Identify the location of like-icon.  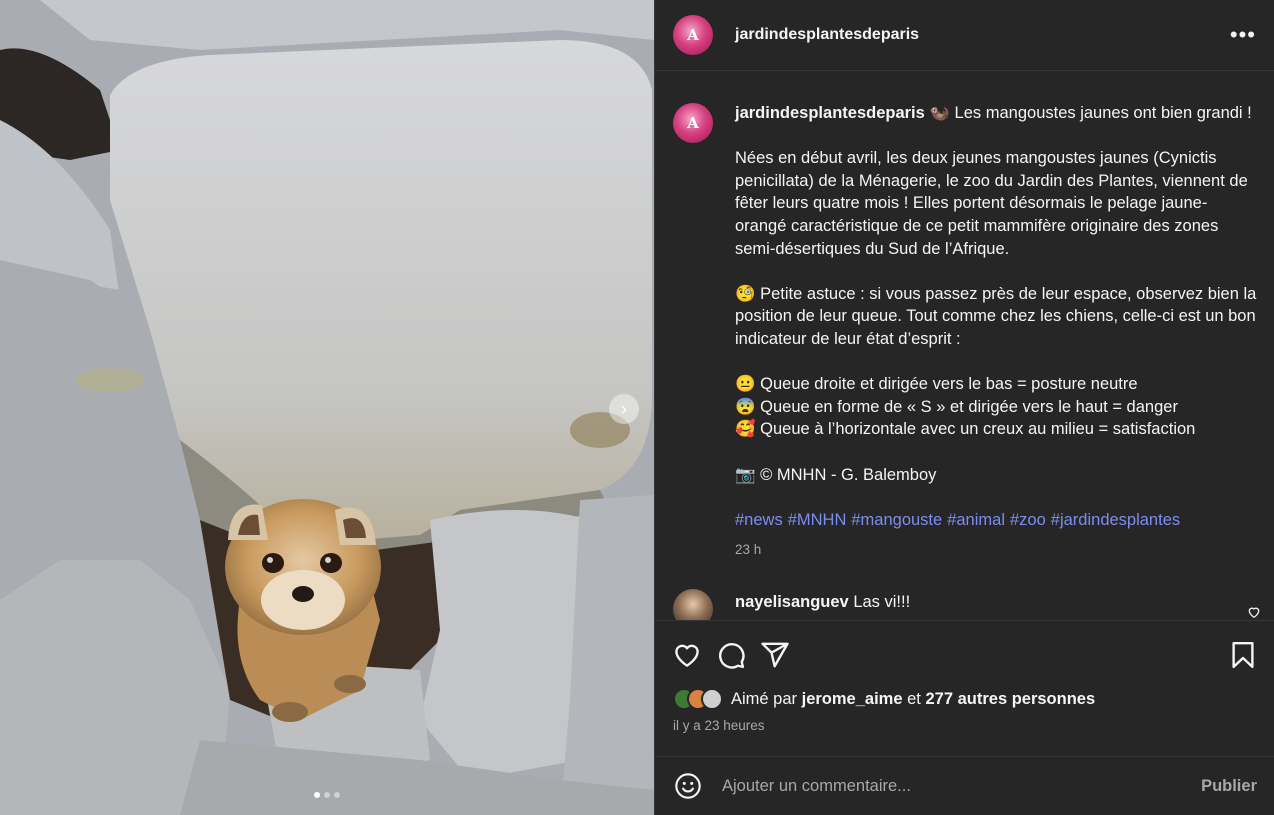
(687, 655).